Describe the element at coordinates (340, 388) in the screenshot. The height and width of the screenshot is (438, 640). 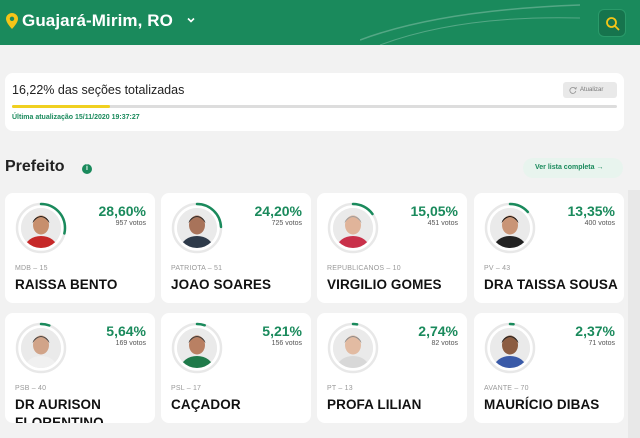
I see `party-number: PT – 13` at that location.